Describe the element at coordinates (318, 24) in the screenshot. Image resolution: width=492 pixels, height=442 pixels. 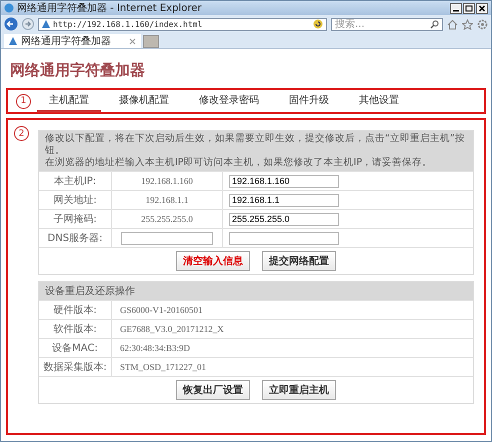
I see `refresh-icon` at that location.